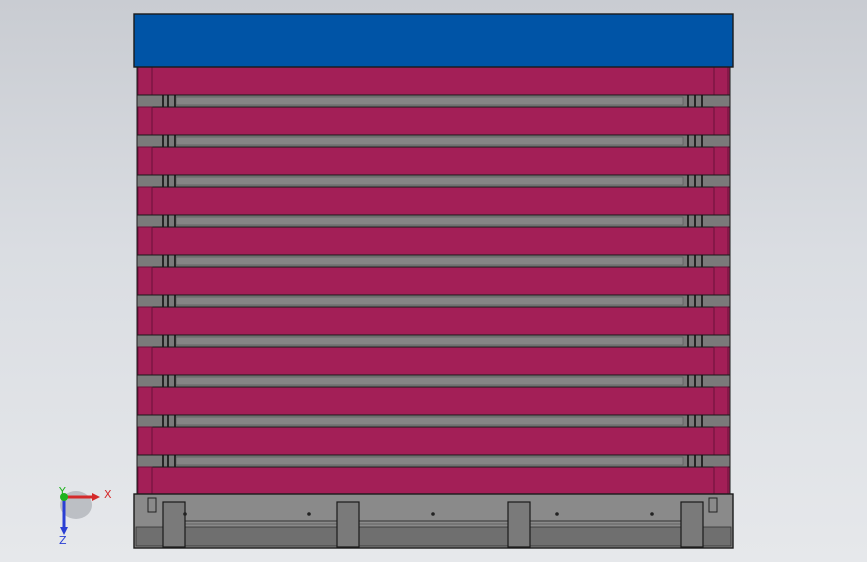 This screenshot has height=562, width=867. Describe the element at coordinates (96, 497) in the screenshot. I see `triad-x-arrowhead` at that location.